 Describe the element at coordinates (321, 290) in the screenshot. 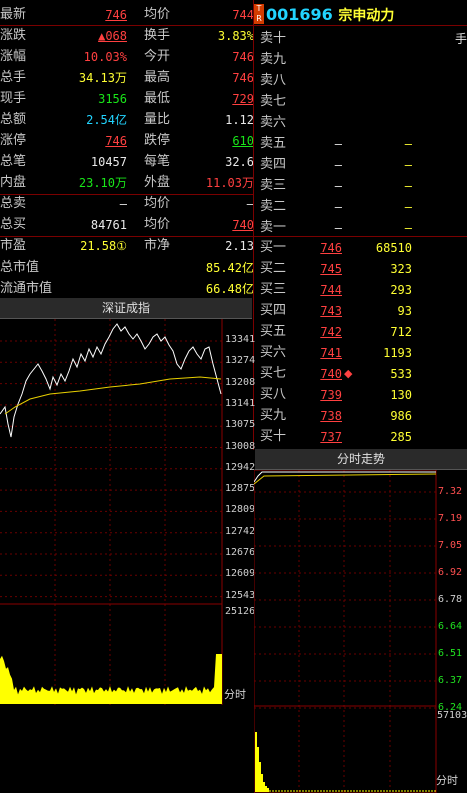

I see `buy-price: 744` at that location.